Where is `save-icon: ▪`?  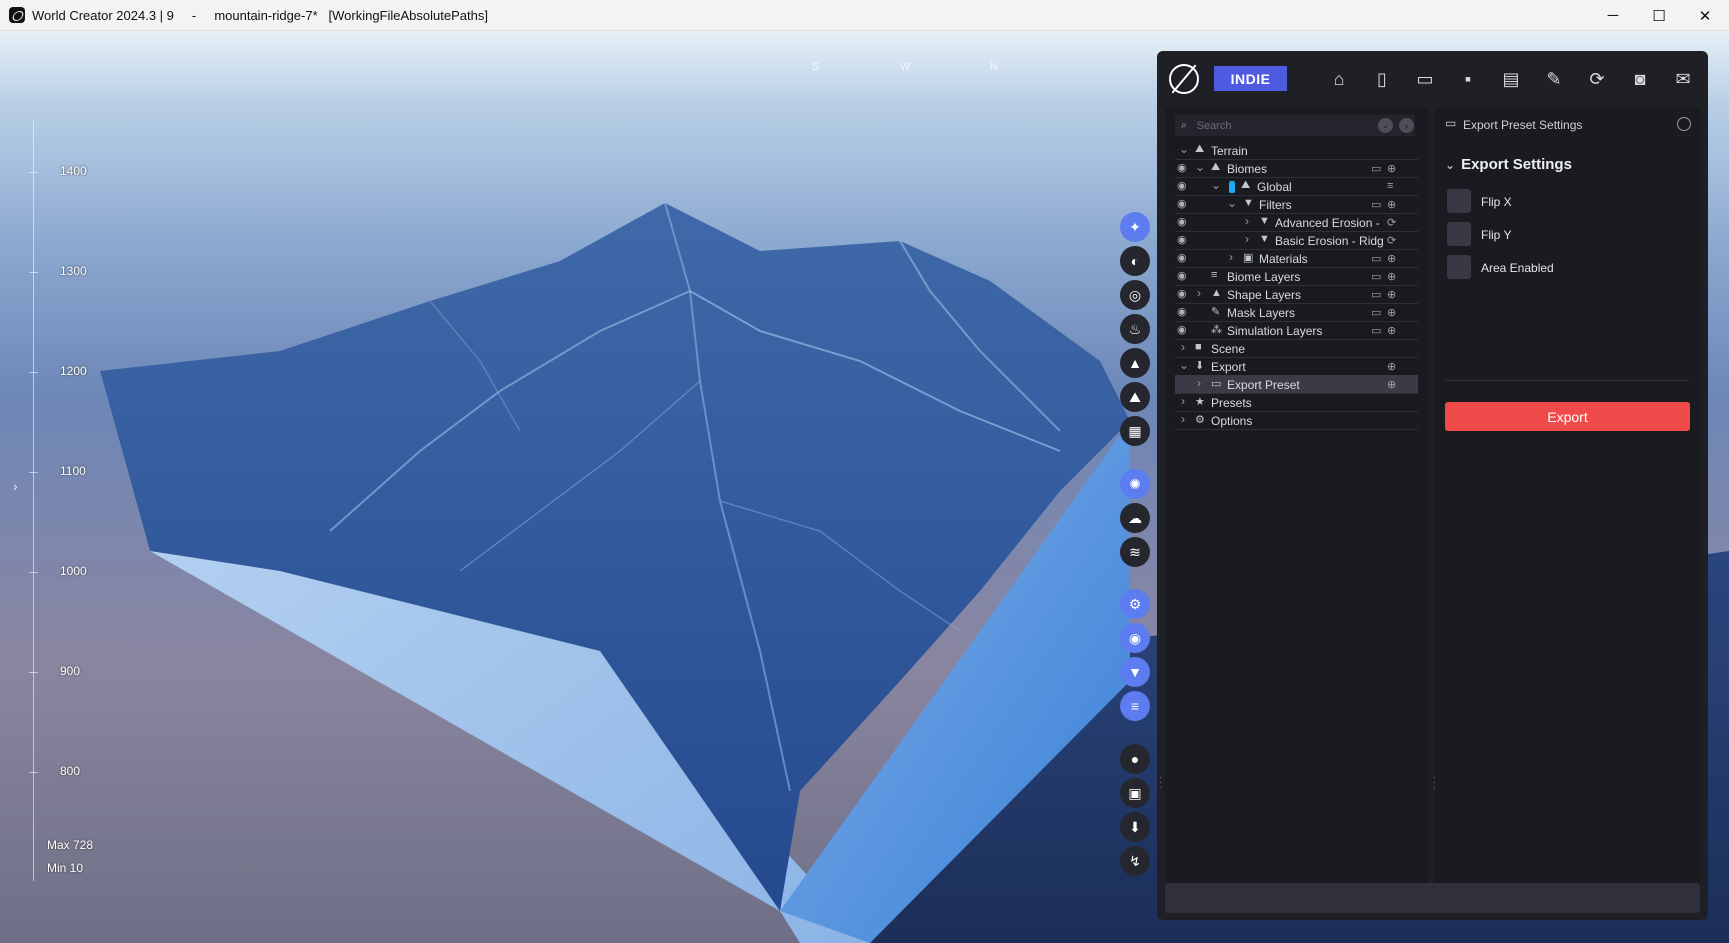 save-icon: ▪ is located at coordinates (1468, 79).